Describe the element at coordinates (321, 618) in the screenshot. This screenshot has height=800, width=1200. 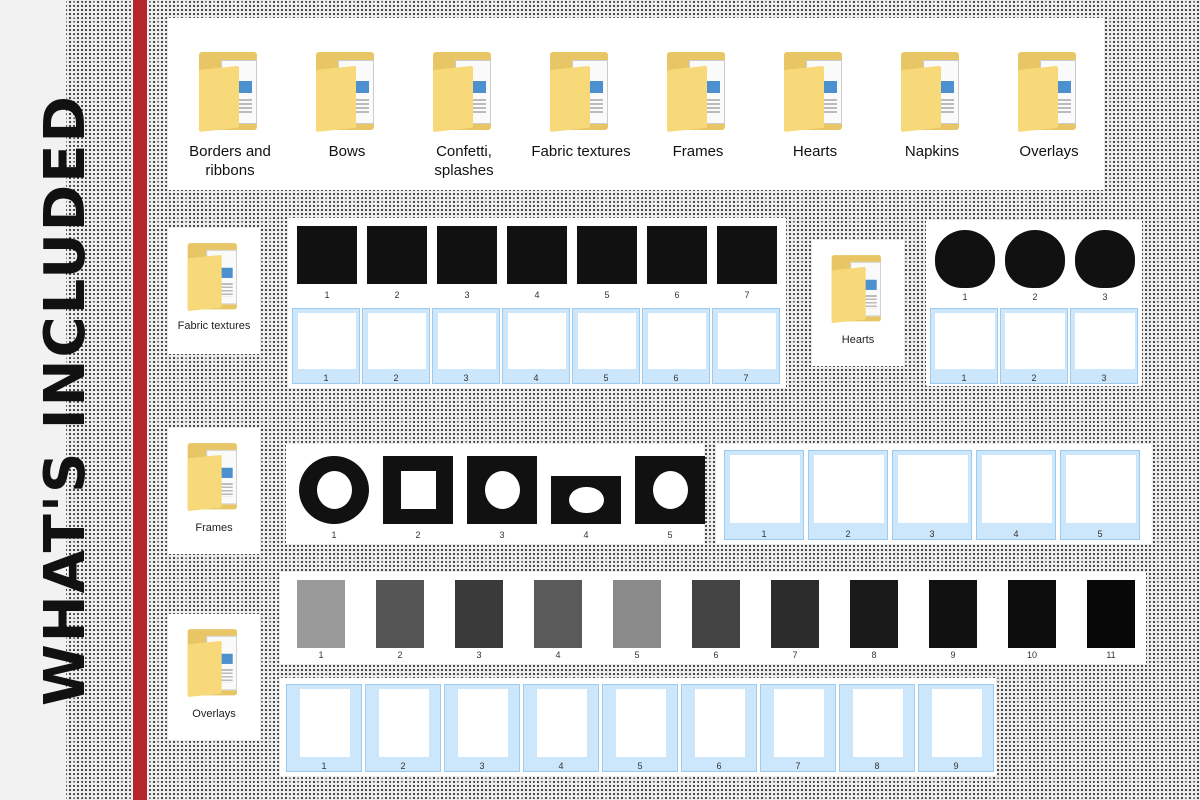
I see `overlays-dark-thumb: 1` at that location.